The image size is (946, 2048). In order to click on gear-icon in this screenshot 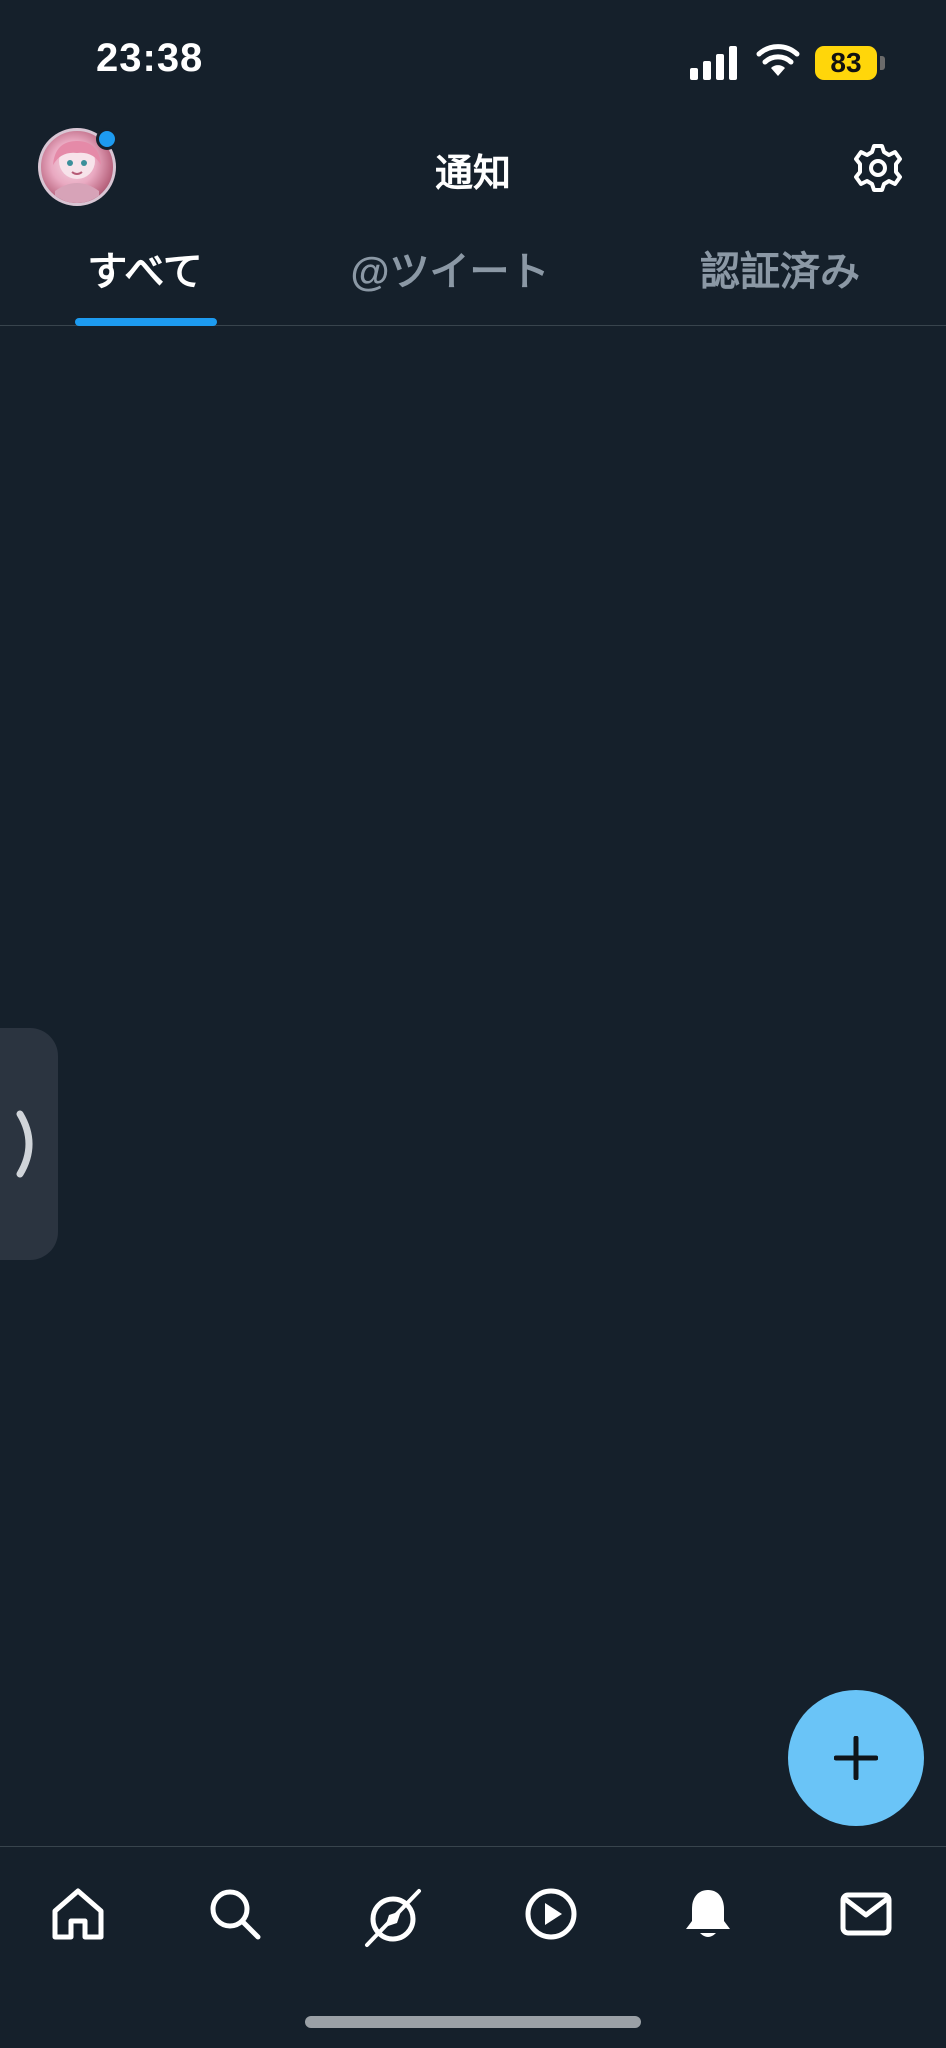, I will do `click(878, 168)`.